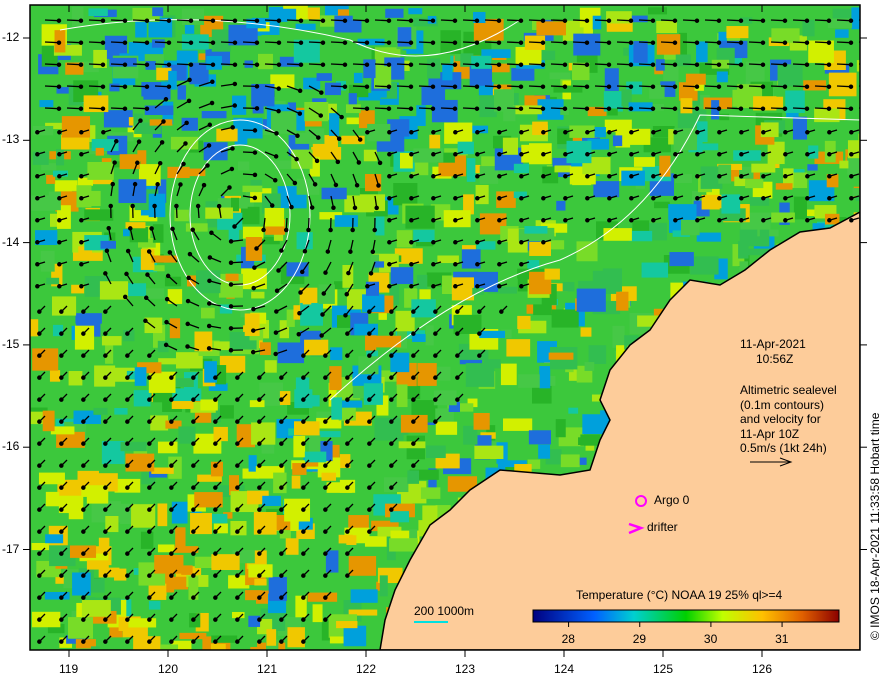 The image size is (880, 680). Describe the element at coordinates (568, 639) in the screenshot. I see `colorbar-tick-label: 28` at that location.